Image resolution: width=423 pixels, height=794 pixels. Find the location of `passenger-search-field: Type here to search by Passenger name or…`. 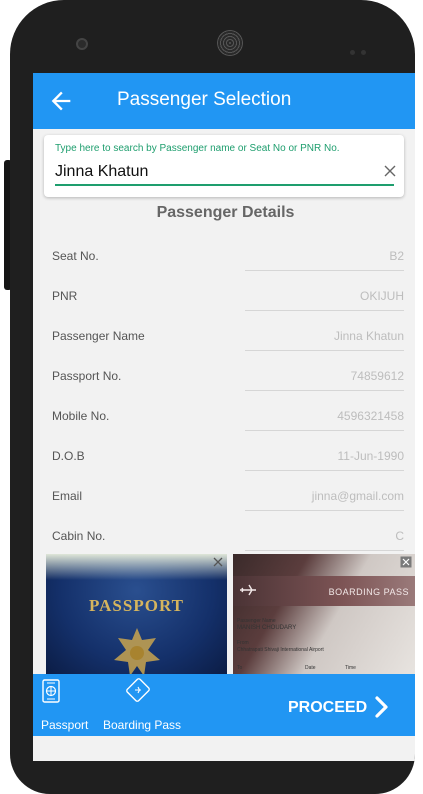

passenger-search-field: Type here to search by Passenger name or… is located at coordinates (224, 166).